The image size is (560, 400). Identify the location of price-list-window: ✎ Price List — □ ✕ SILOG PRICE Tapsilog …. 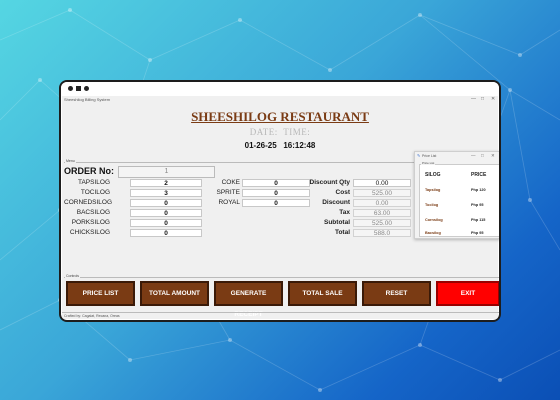
(456, 195).